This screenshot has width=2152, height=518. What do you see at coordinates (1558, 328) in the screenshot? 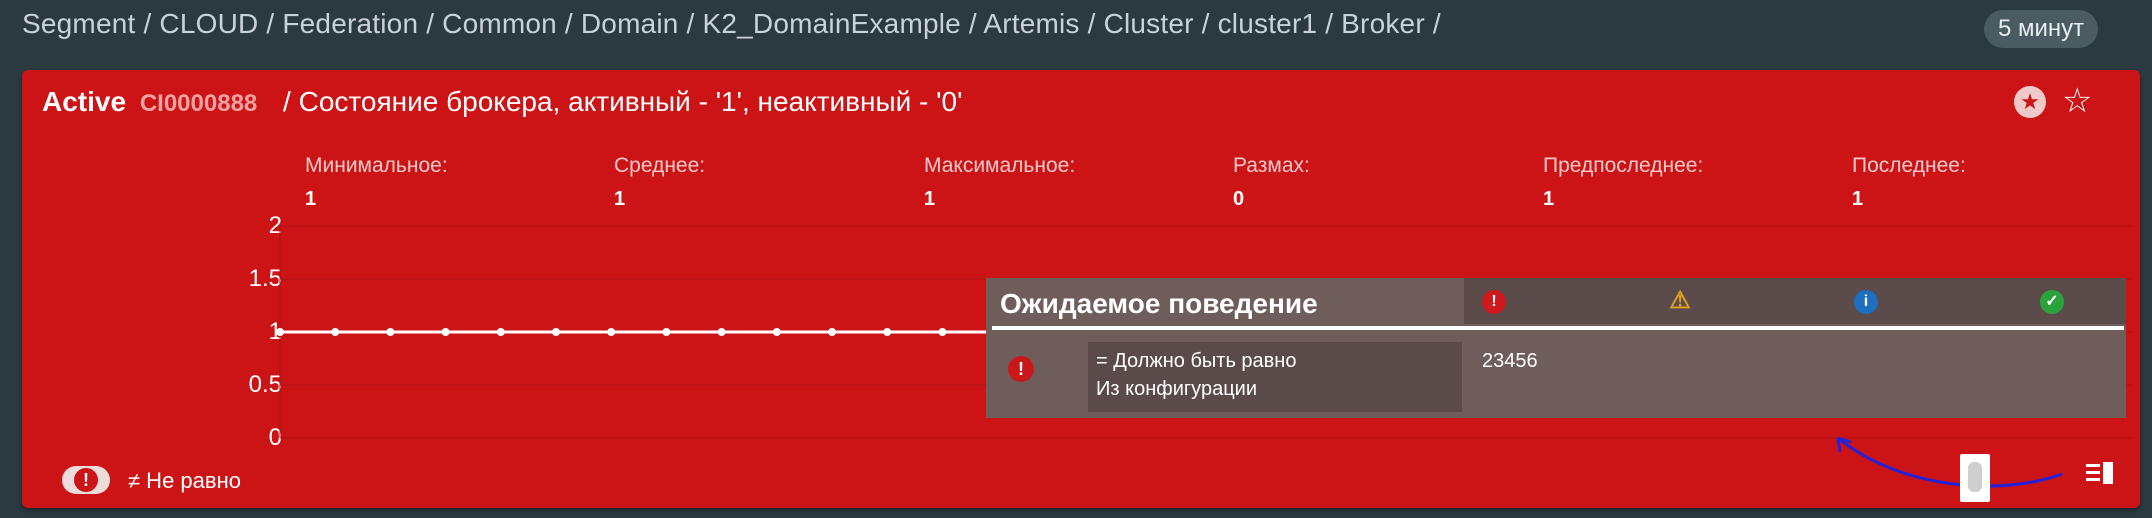
I see `popup-divider` at bounding box center [1558, 328].